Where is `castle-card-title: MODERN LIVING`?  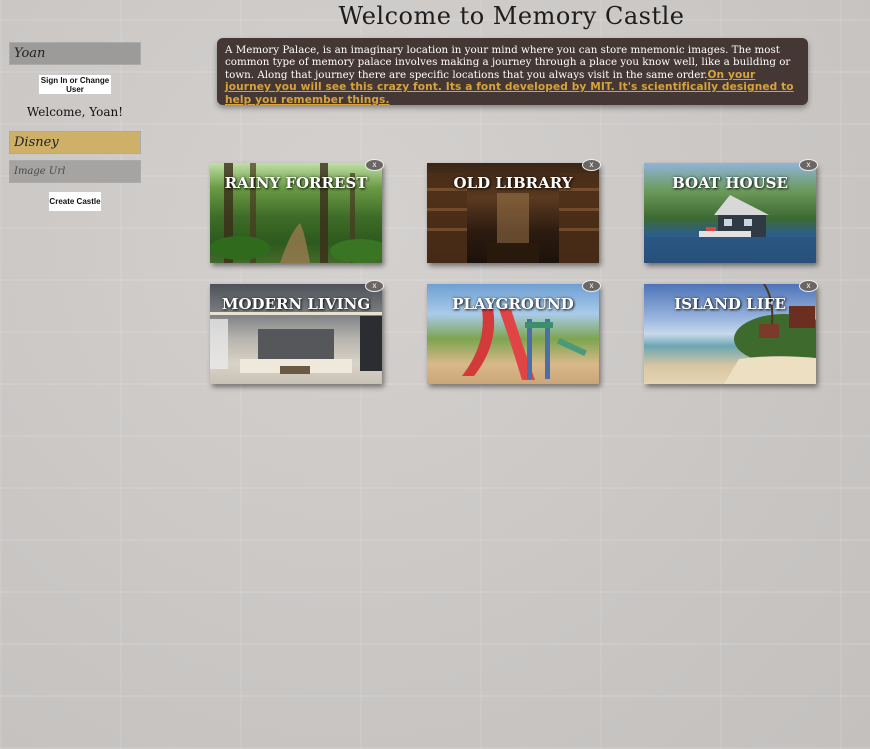
castle-card-title: MODERN LIVING is located at coordinates (296, 304).